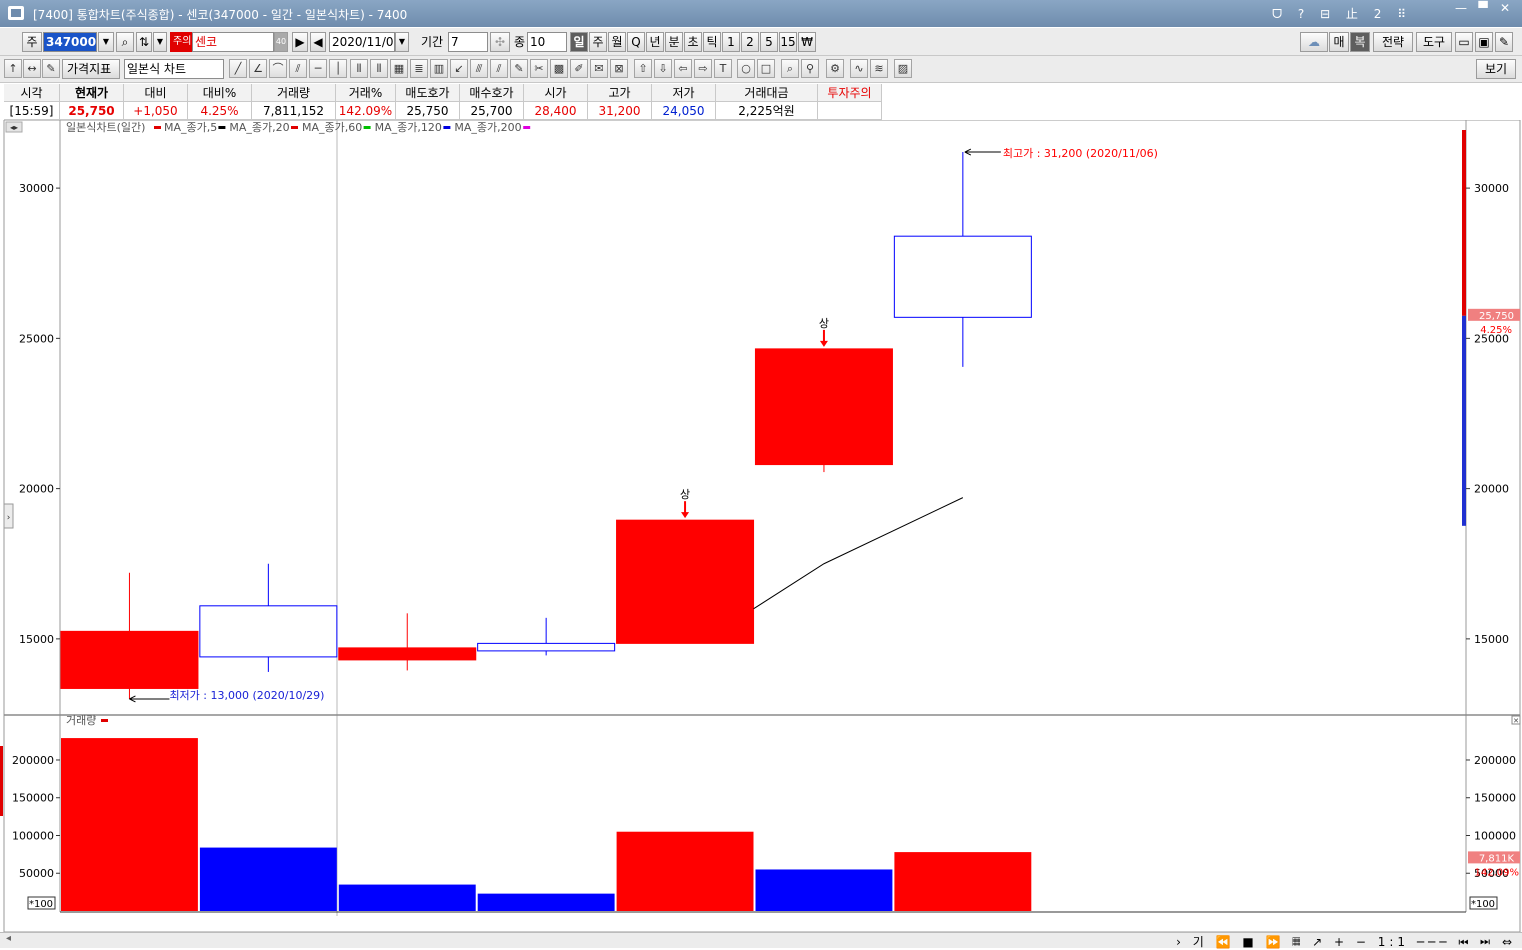 The image size is (1522, 950). What do you see at coordinates (769, 42) in the screenshot?
I see `interval-button-10: 5` at bounding box center [769, 42].